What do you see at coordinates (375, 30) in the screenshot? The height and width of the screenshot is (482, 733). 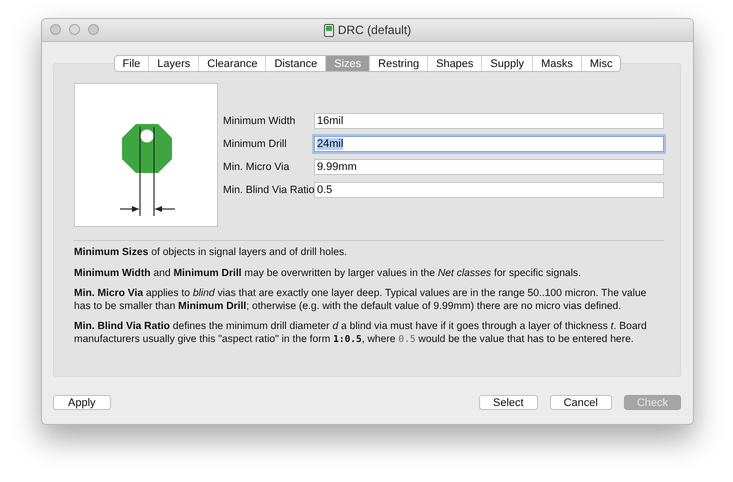 I see `window-title: DRC (default)` at bounding box center [375, 30].